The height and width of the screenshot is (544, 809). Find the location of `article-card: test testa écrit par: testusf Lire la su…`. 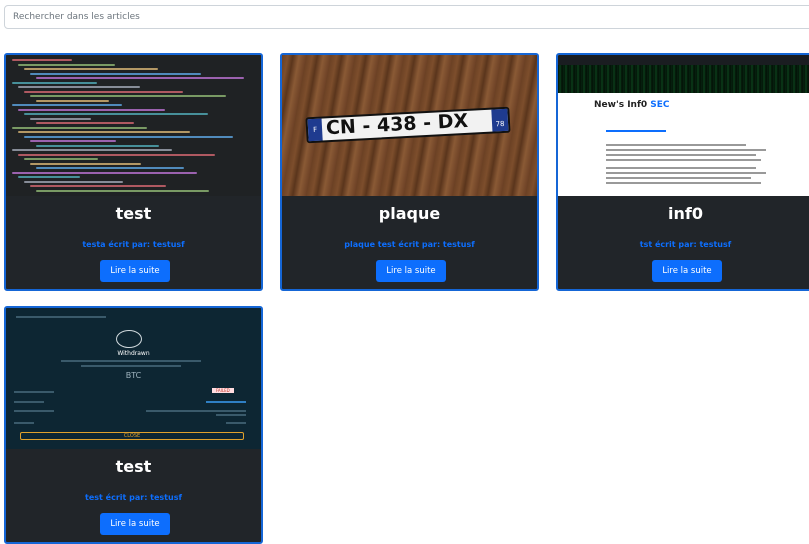

article-card: test testa écrit par: testusf Lire la su… is located at coordinates (133, 172).